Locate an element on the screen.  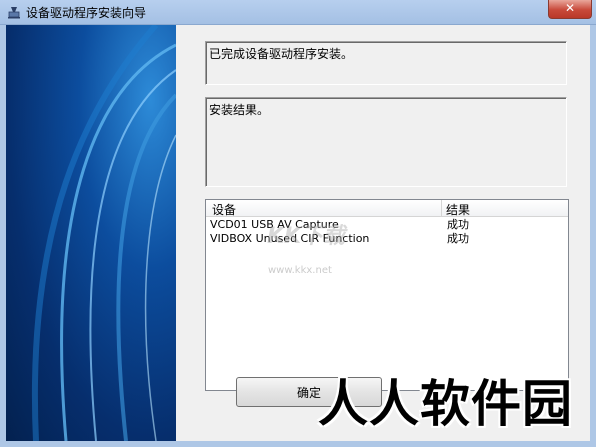
status-message-box: 已完成设备驱动程序安装。 is located at coordinates (386, 63).